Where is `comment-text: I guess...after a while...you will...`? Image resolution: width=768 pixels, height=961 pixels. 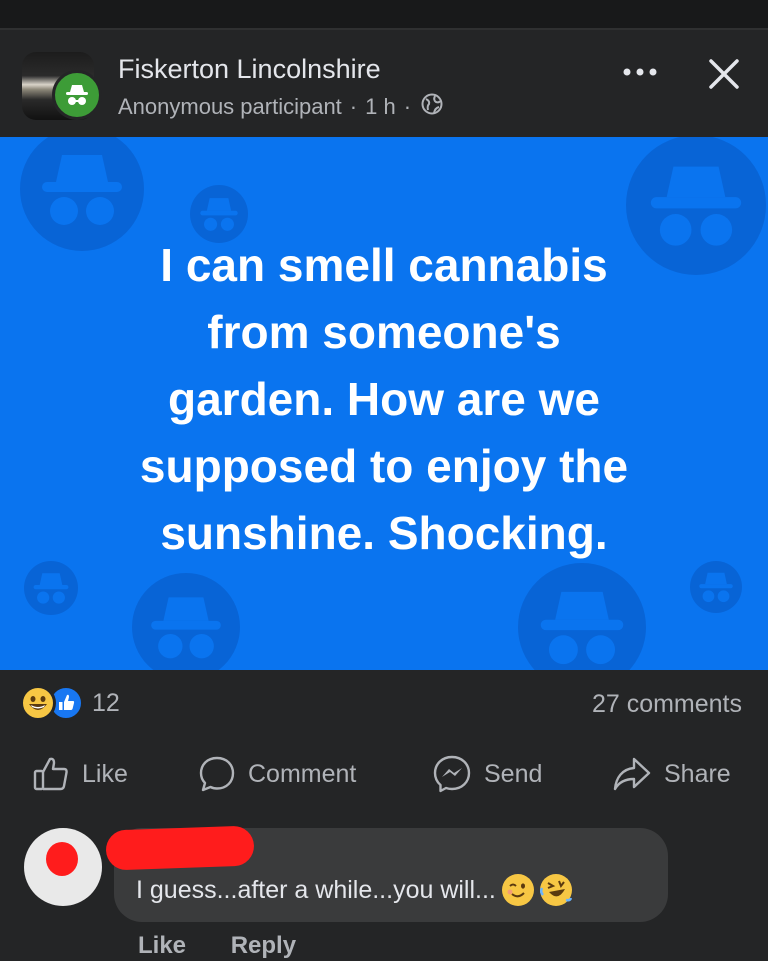
comment-text: I guess...after a while...you will... is located at coordinates (354, 890).